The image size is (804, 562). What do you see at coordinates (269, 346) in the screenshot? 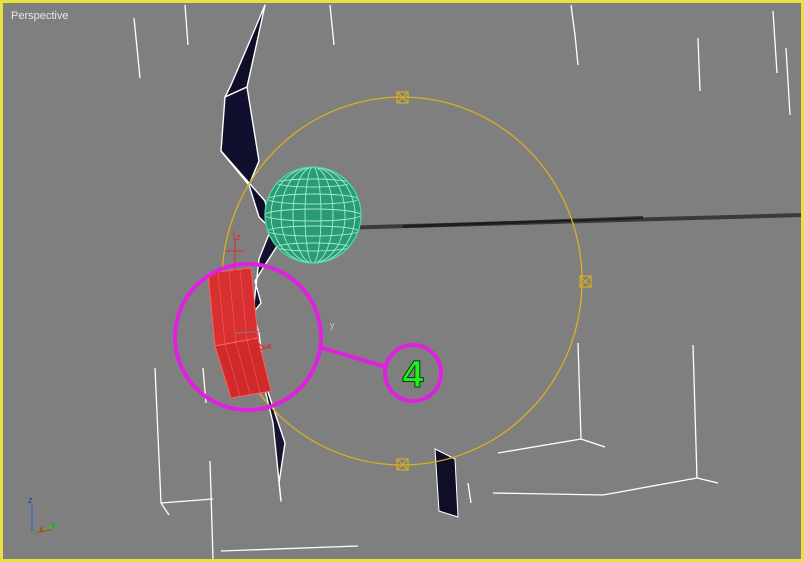
I see `gizmo-x-label: x` at bounding box center [269, 346].